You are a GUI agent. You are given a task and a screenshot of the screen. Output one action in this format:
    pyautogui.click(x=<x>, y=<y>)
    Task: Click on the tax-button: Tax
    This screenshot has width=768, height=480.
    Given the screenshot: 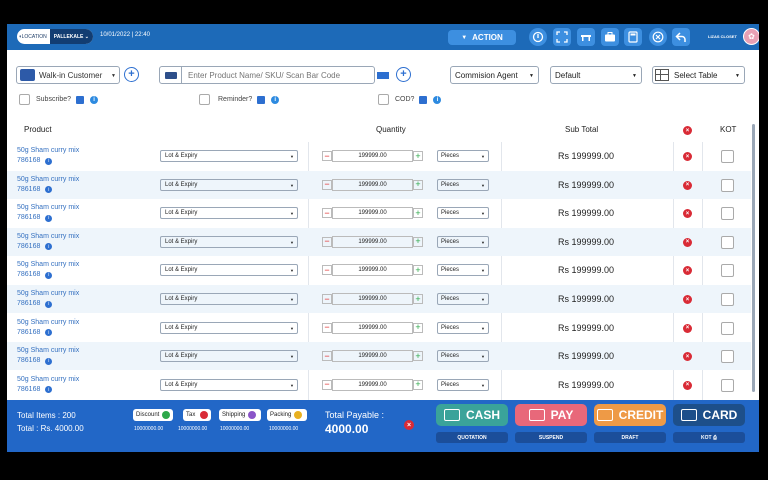 What is the action you would take?
    pyautogui.click(x=197, y=415)
    